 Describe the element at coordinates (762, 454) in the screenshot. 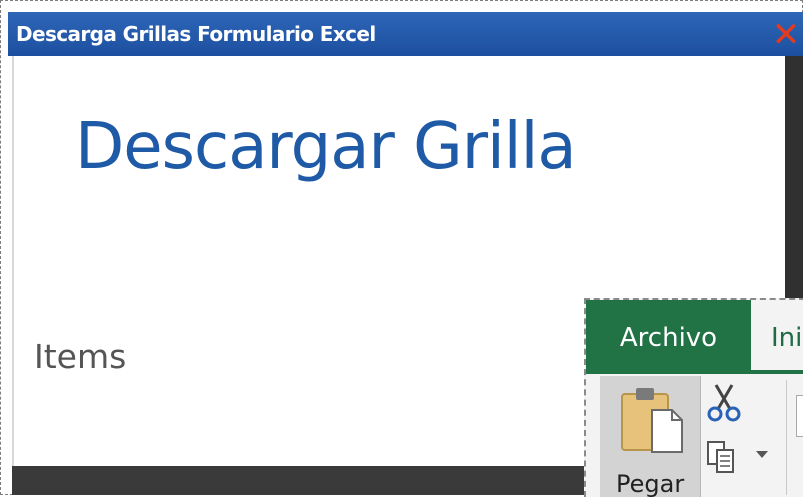

I see `chevron-down-icon` at that location.